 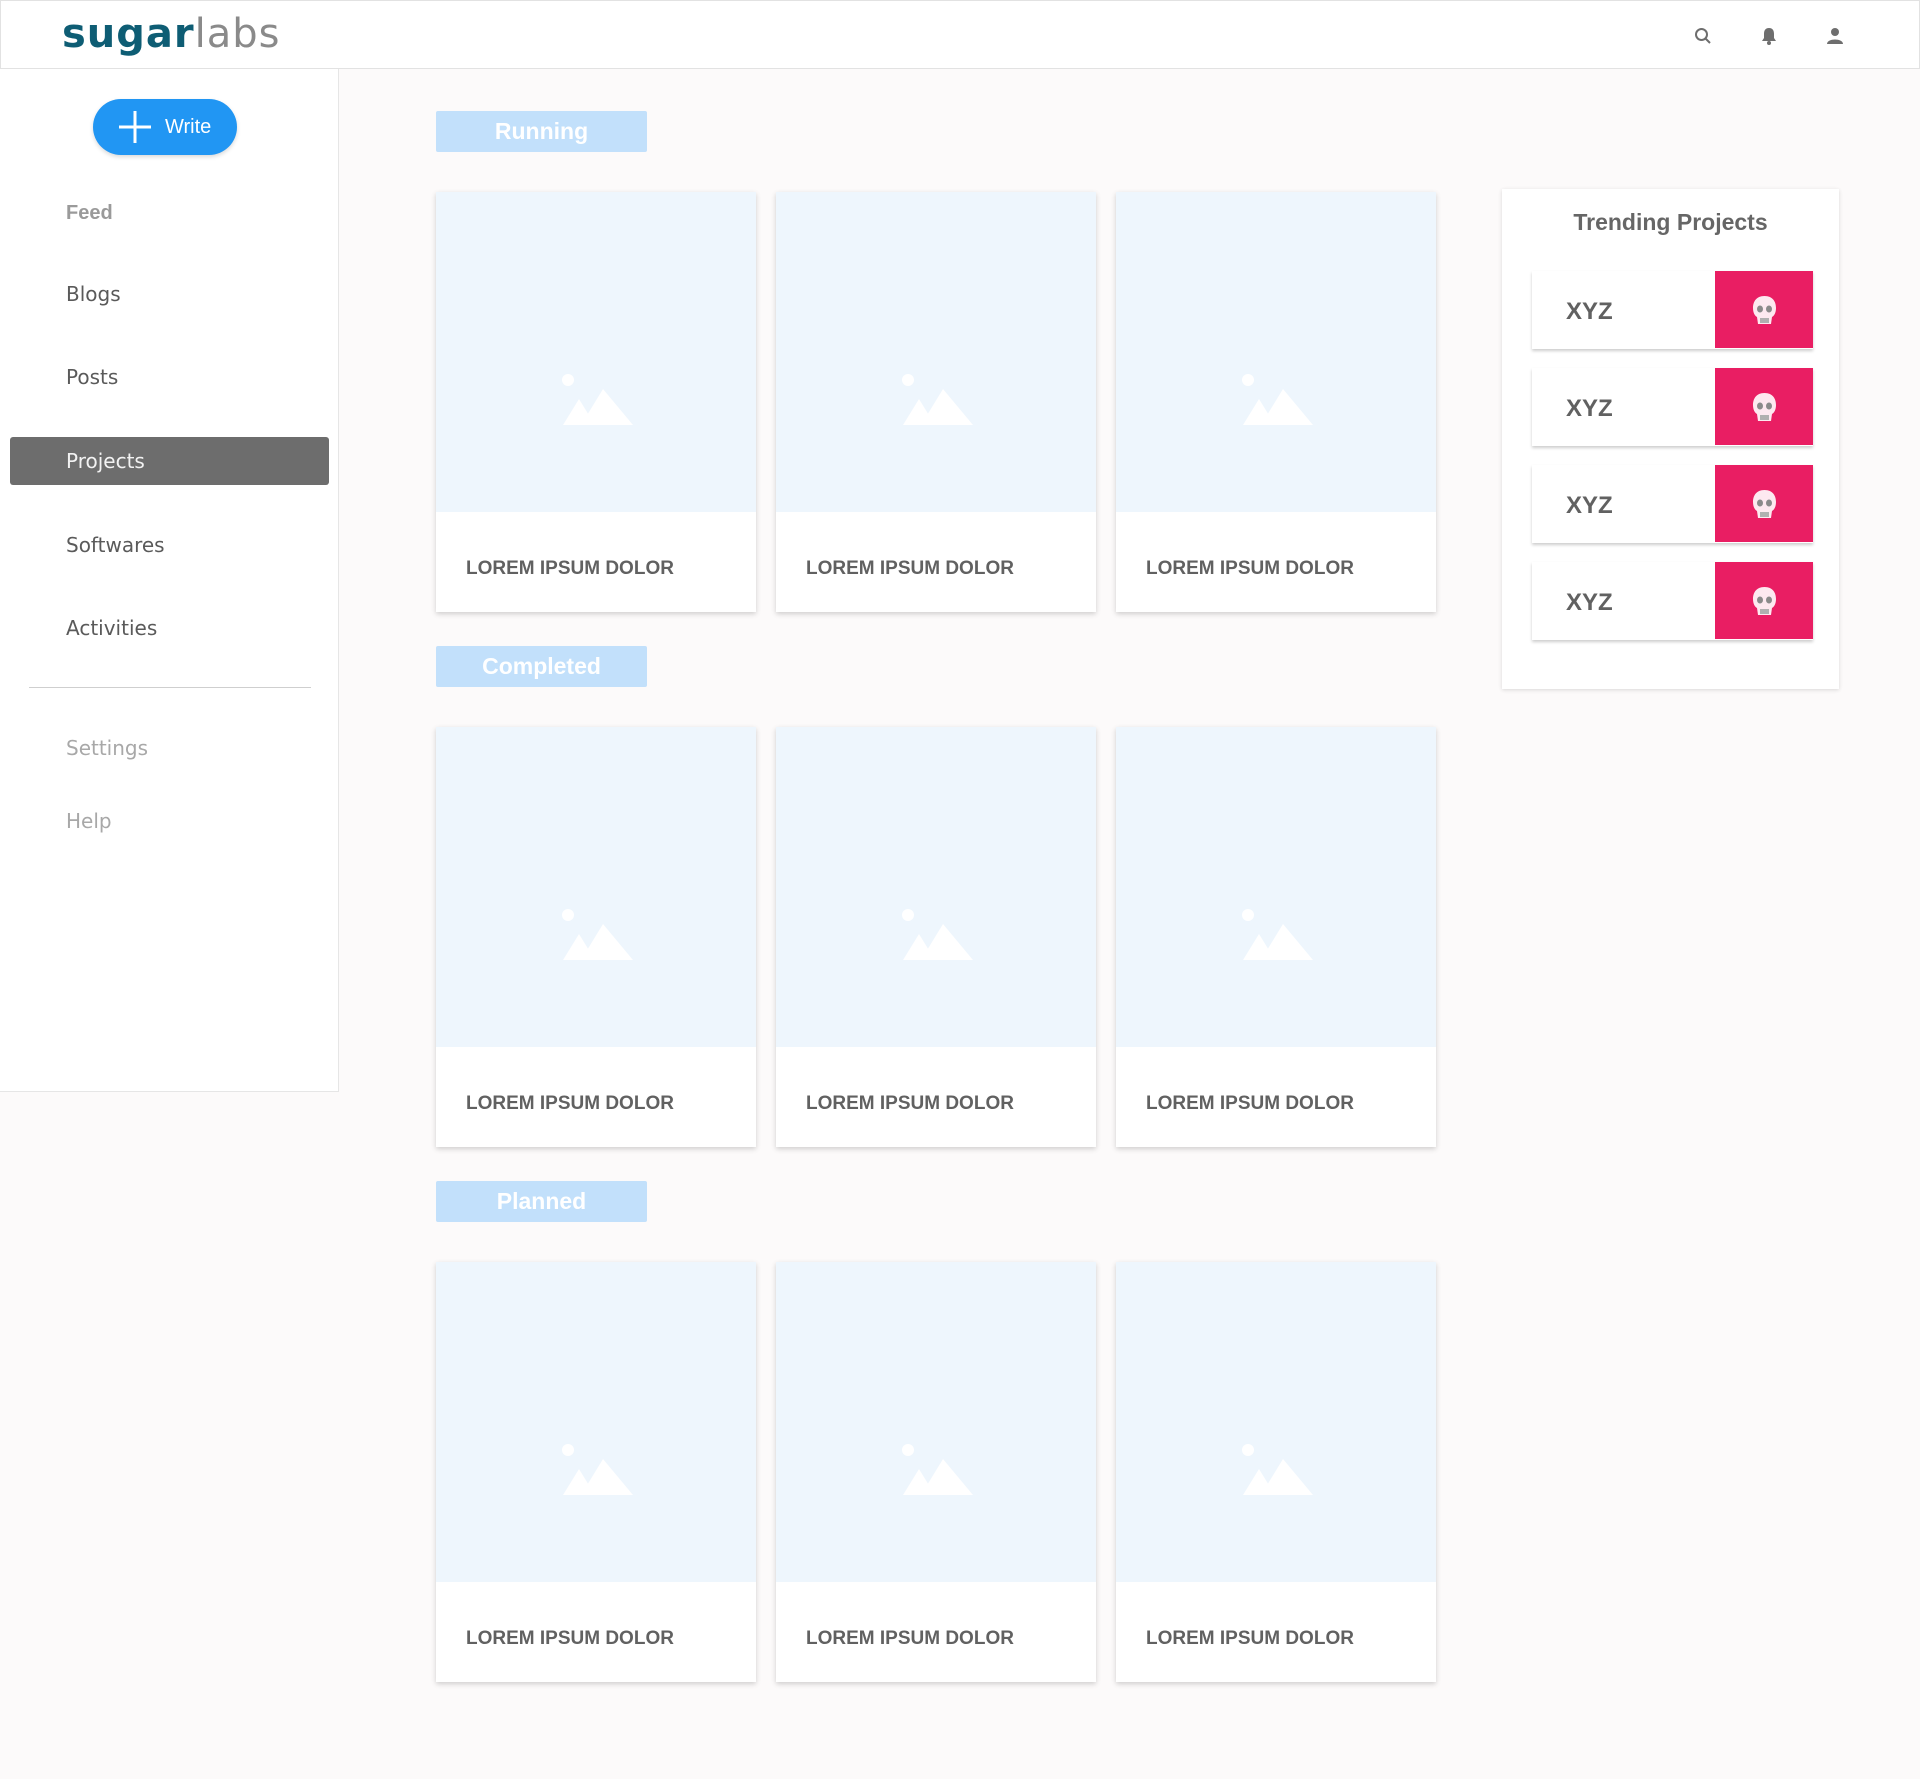 I want to click on logo: sugarlabs, so click(x=171, y=34).